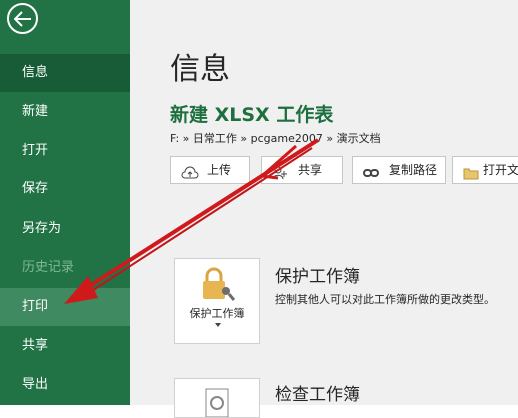 Image resolution: width=518 pixels, height=418 pixels. I want to click on protect-workbook-tile: 保护工作簿, so click(217, 301).